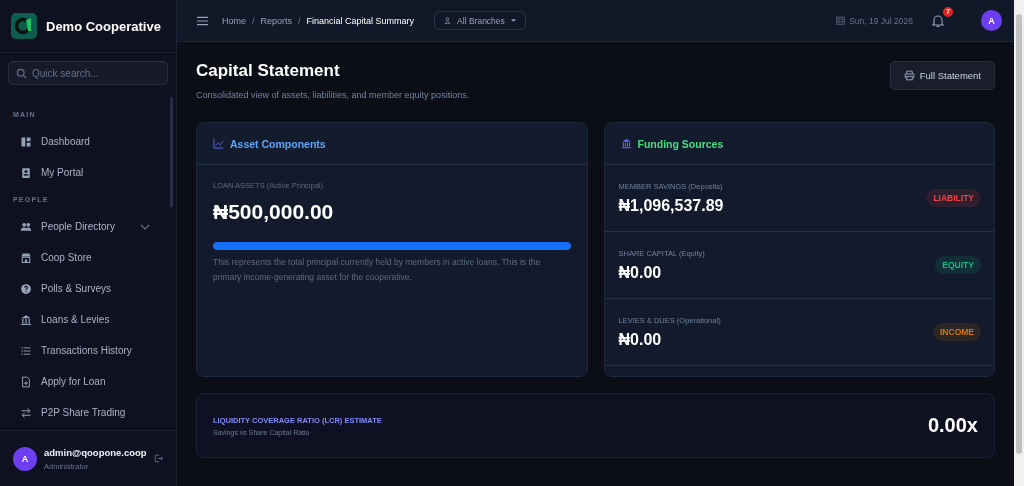 The width and height of the screenshot is (1024, 486). What do you see at coordinates (145, 226) in the screenshot?
I see `chevron-down-icon` at bounding box center [145, 226].